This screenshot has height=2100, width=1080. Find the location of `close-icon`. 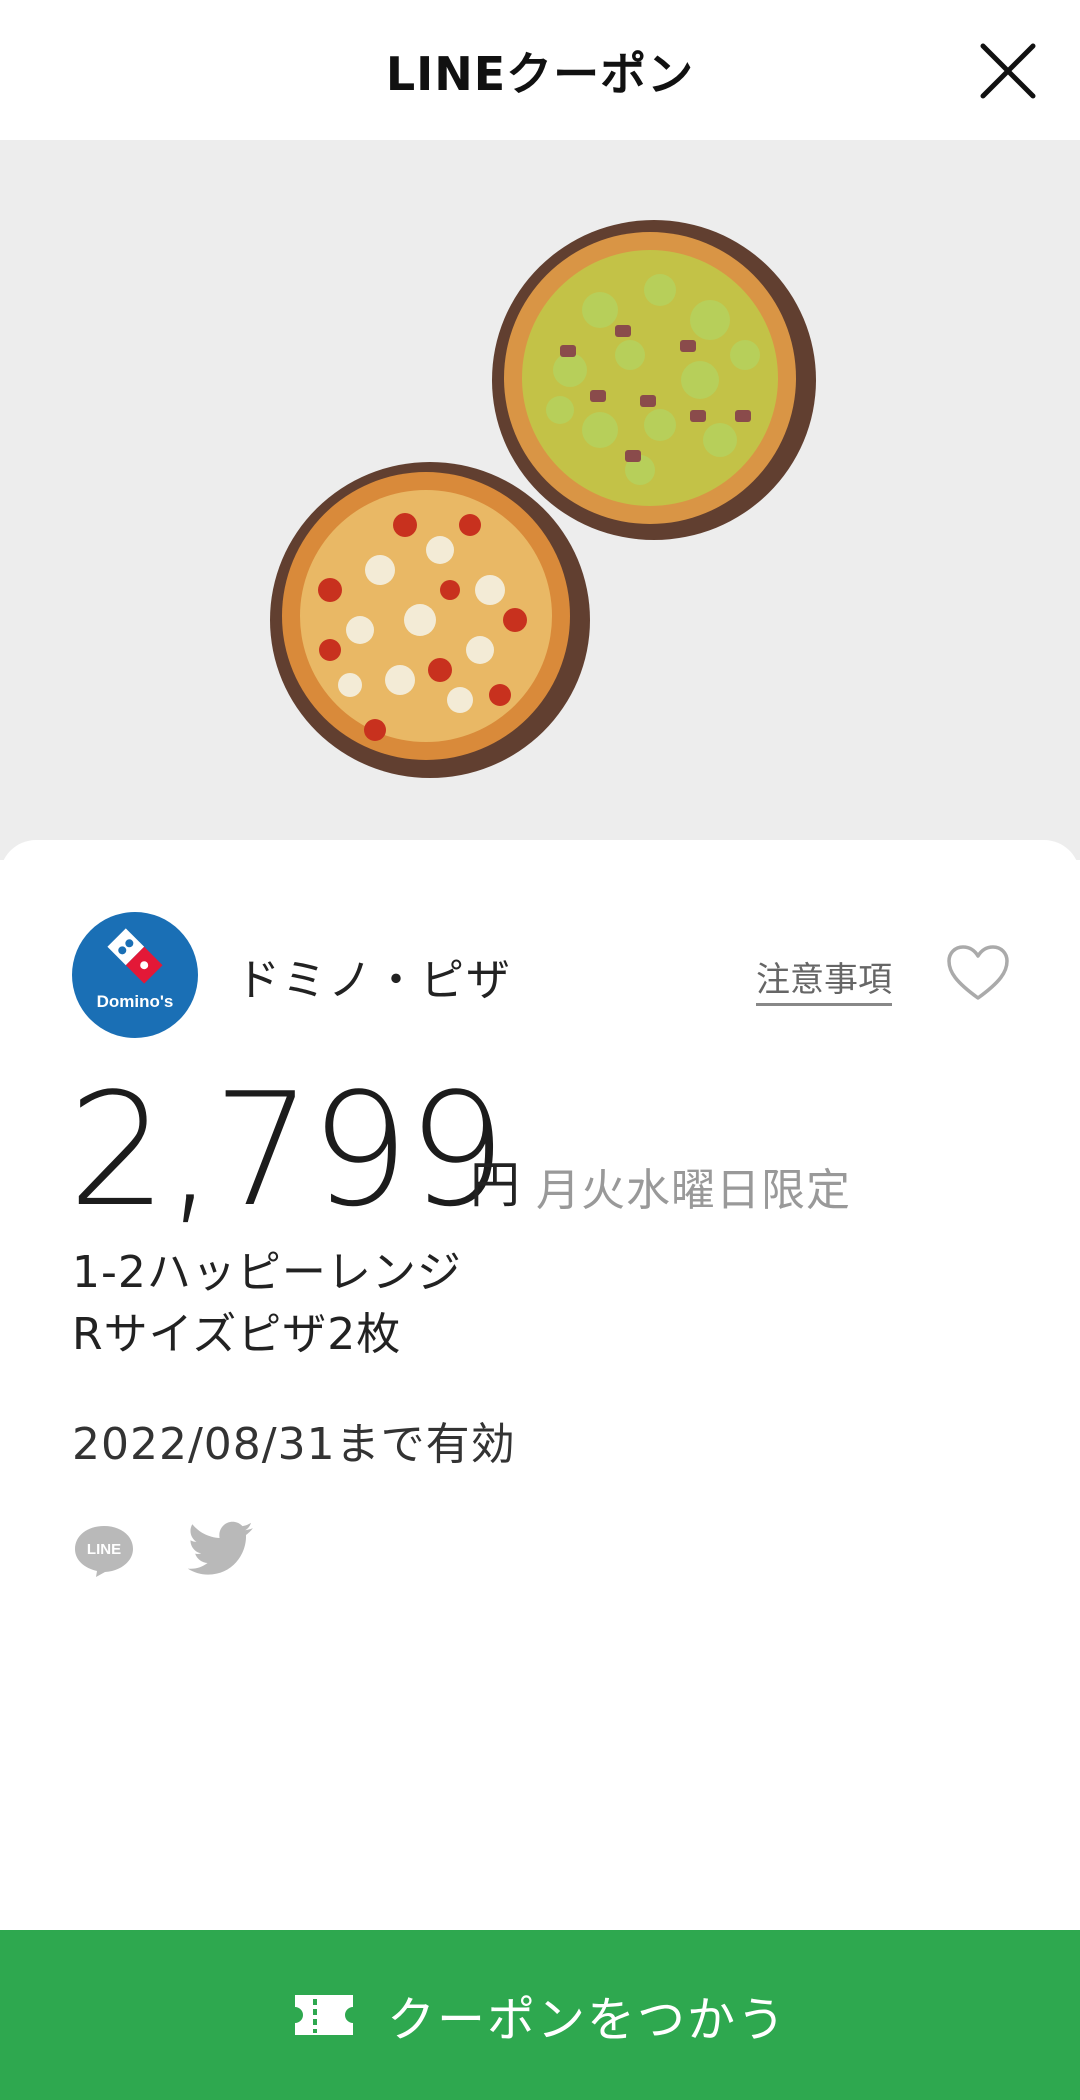

close-icon is located at coordinates (1008, 71).